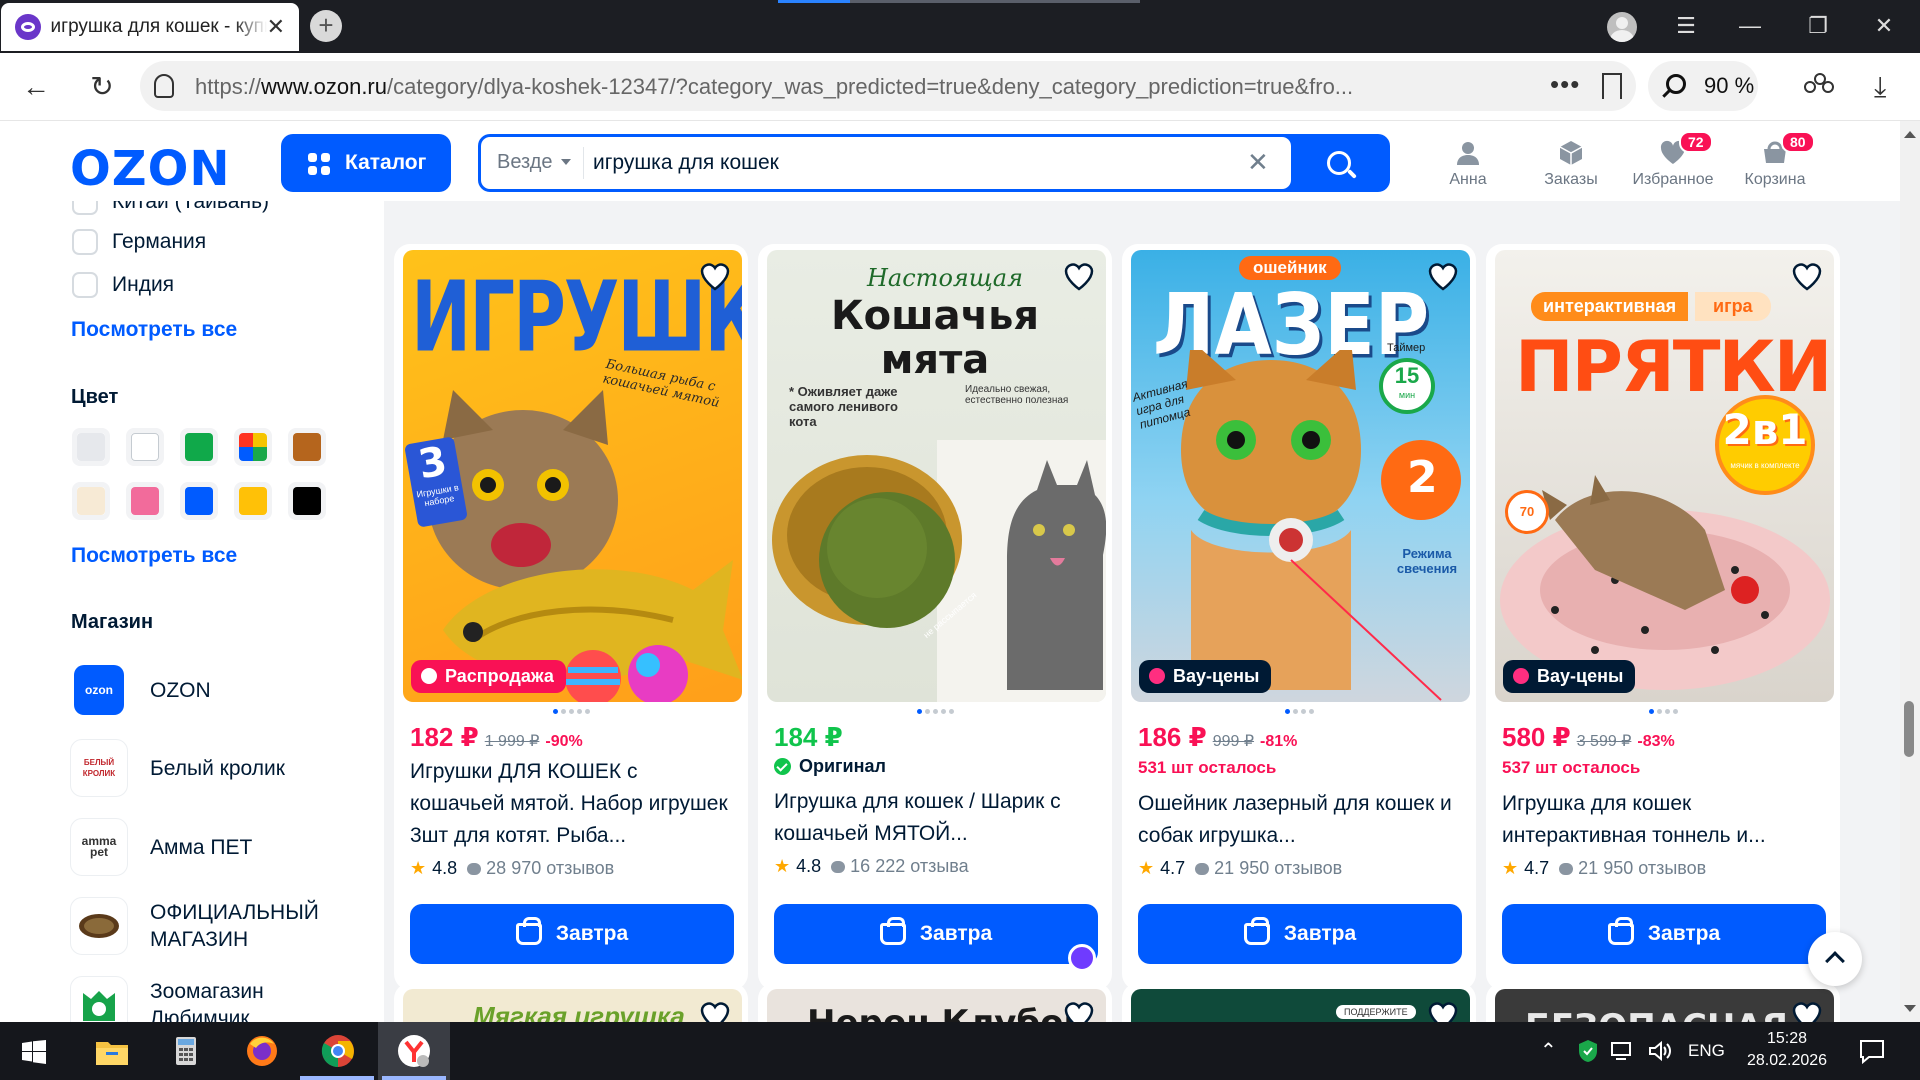  I want to click on shop-item-official-store: ОФИЦИАЛЬНЫЙ МАГАЗИН, so click(210, 926).